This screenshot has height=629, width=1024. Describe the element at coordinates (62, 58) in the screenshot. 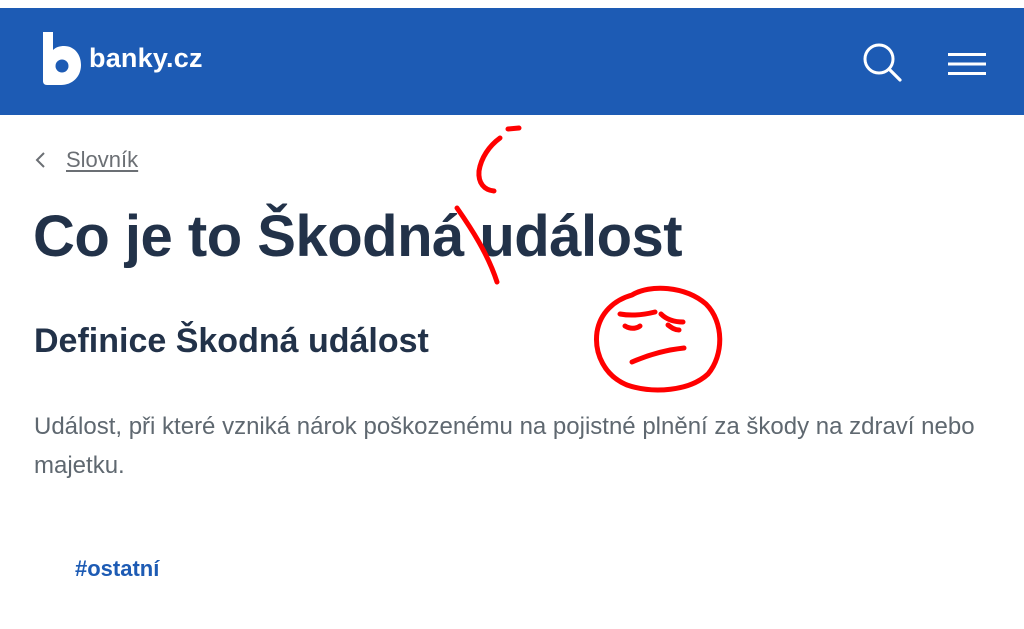

I see `banky-logo-icon` at that location.